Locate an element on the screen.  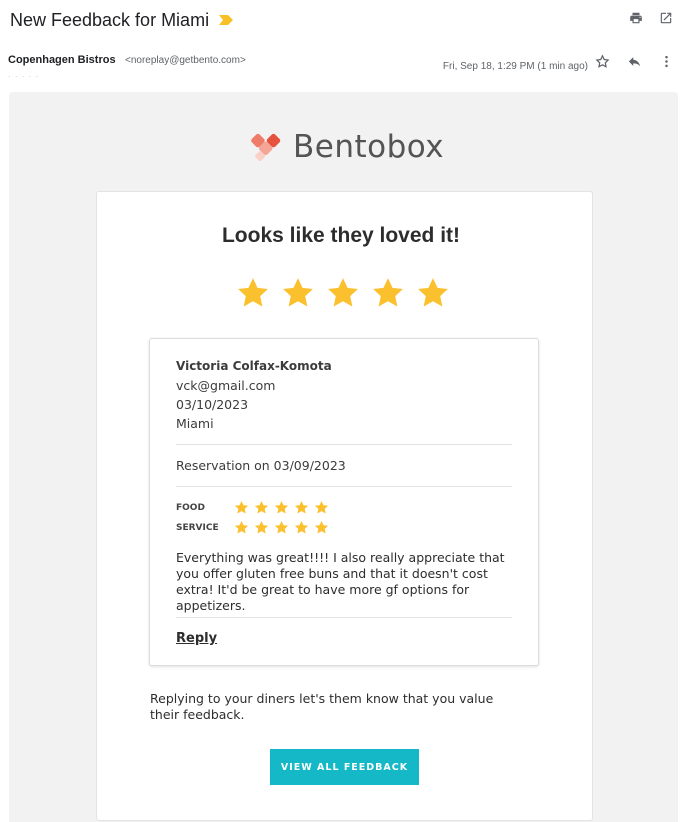
reviewer-name: Victoria Colfax-Komota is located at coordinates (254, 366).